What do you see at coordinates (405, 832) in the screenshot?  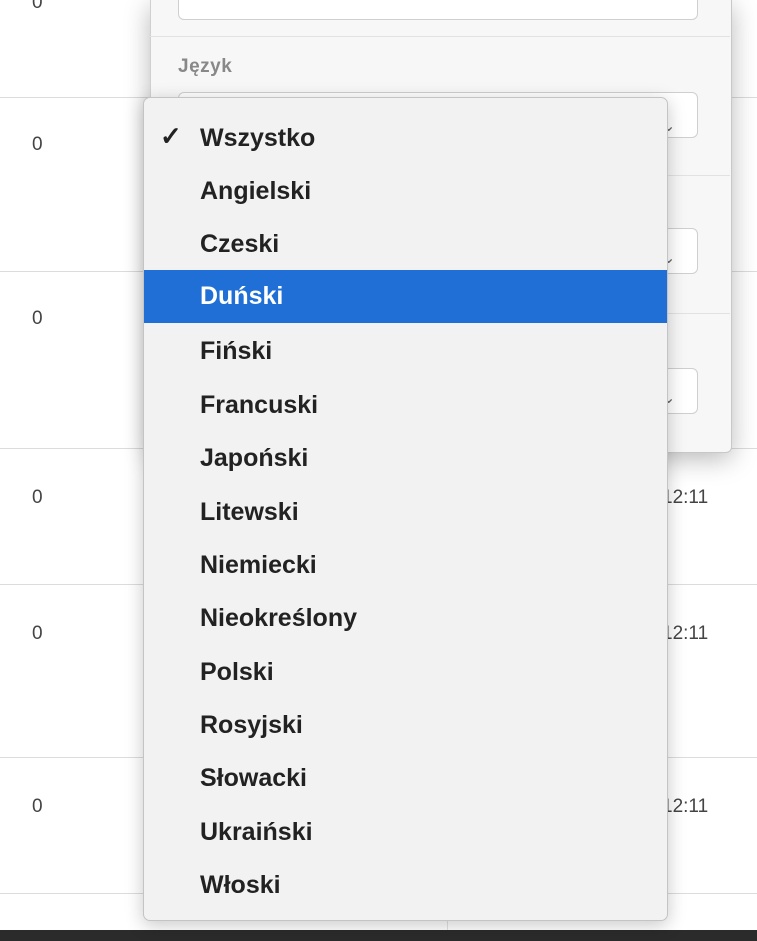 I see `option-ukrainski: Ukraiński` at bounding box center [405, 832].